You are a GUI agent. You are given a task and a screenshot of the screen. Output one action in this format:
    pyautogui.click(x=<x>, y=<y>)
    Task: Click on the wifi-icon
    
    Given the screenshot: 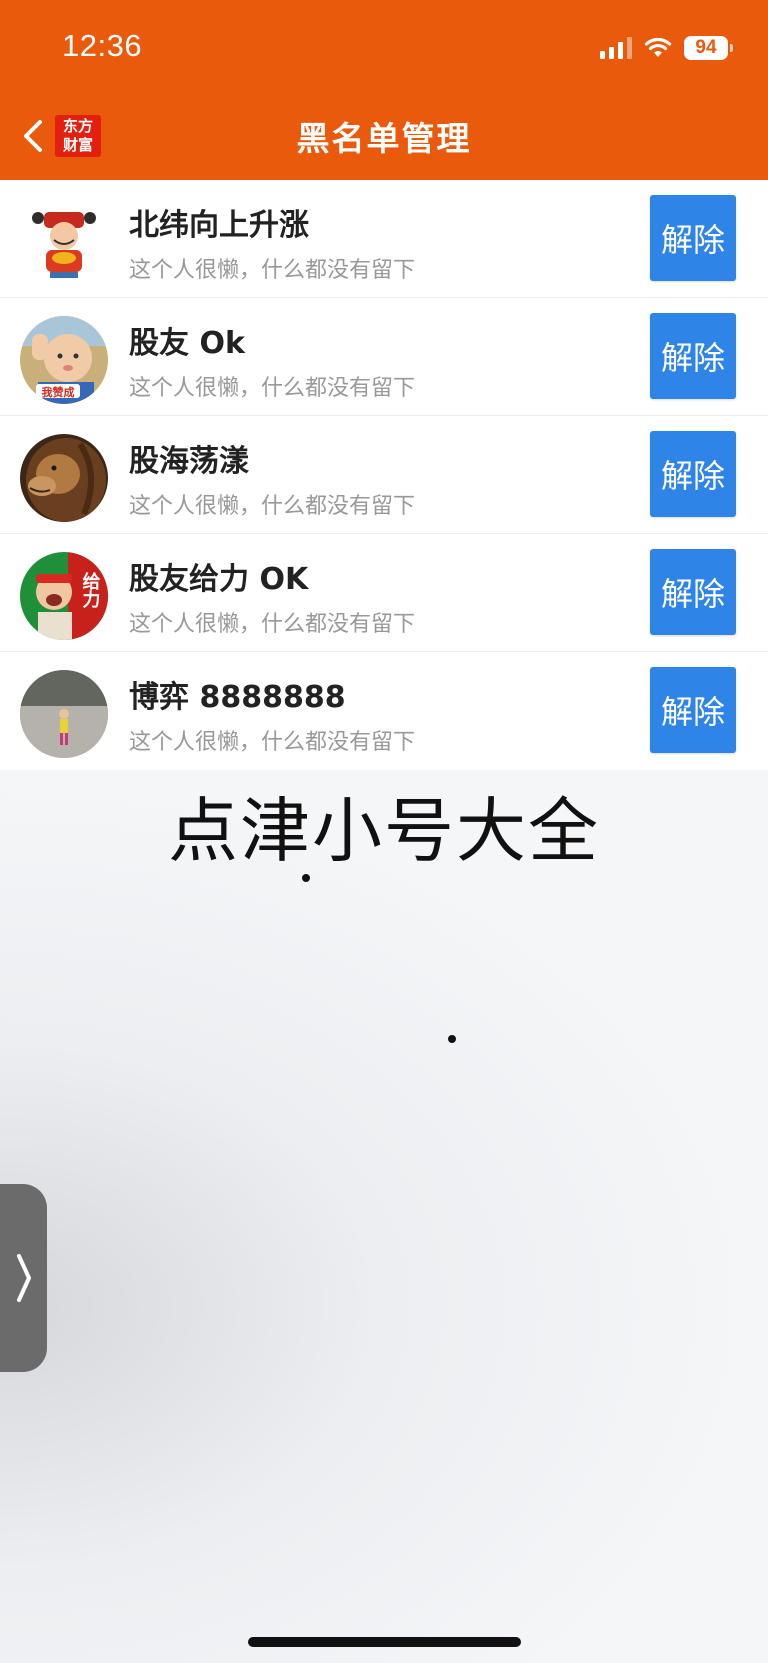 What is the action you would take?
    pyautogui.click(x=658, y=47)
    